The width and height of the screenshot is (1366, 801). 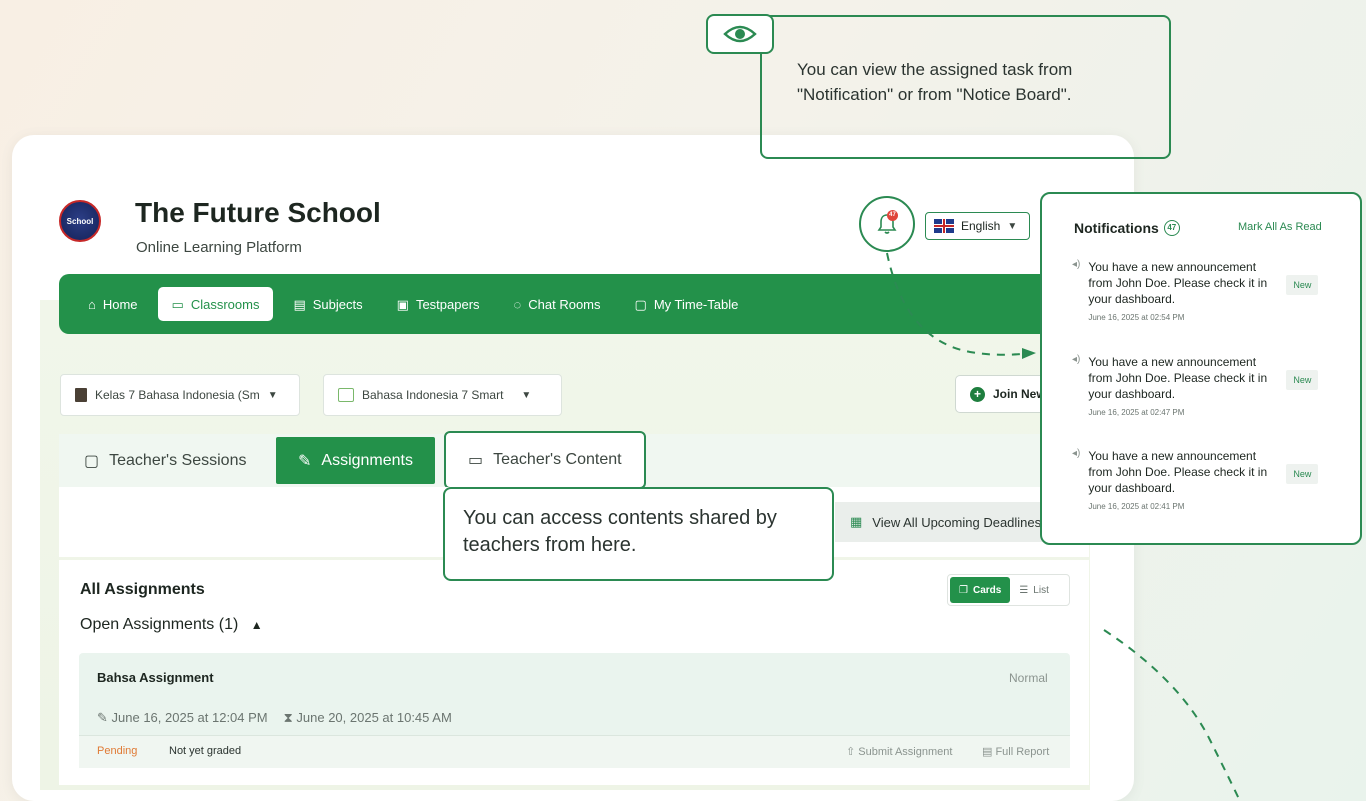 What do you see at coordinates (1029, 353) in the screenshot?
I see `arrow-head-icon` at bounding box center [1029, 353].